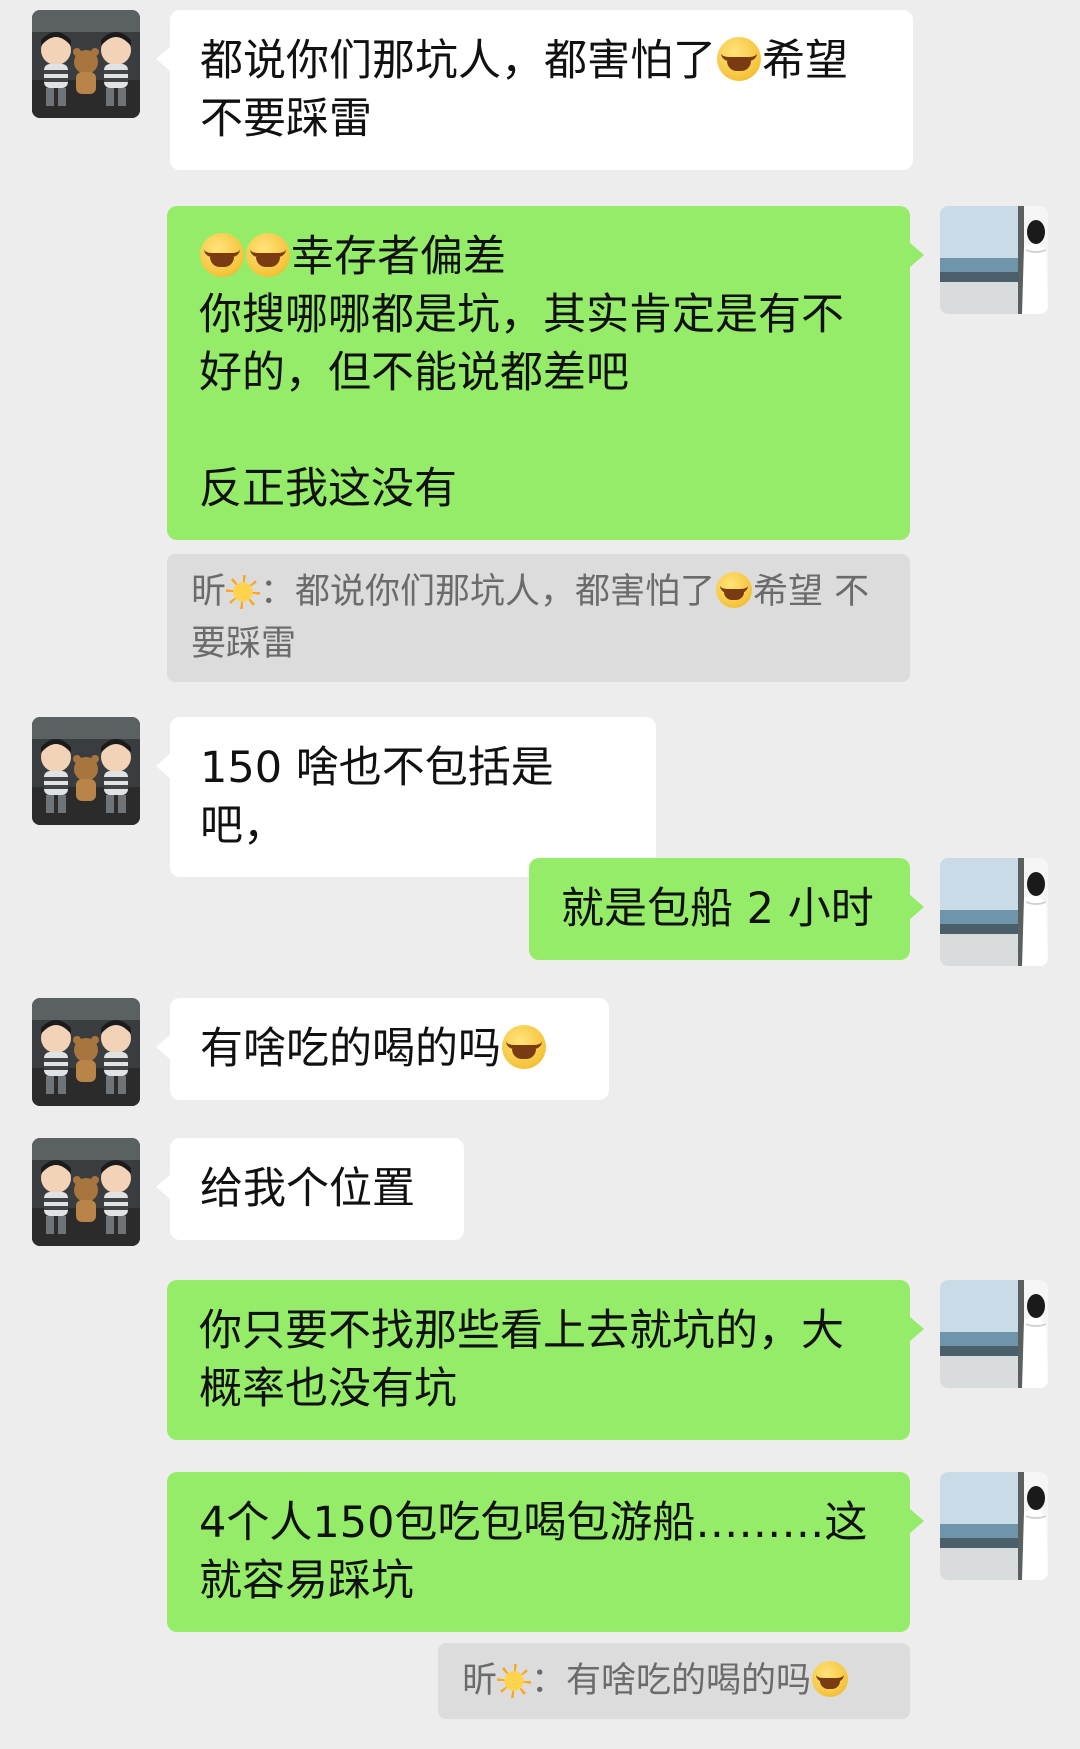 This screenshot has height=1749, width=1080. What do you see at coordinates (689, 1681) in the screenshot?
I see `quote-text: 有啥吃的喝的吗` at bounding box center [689, 1681].